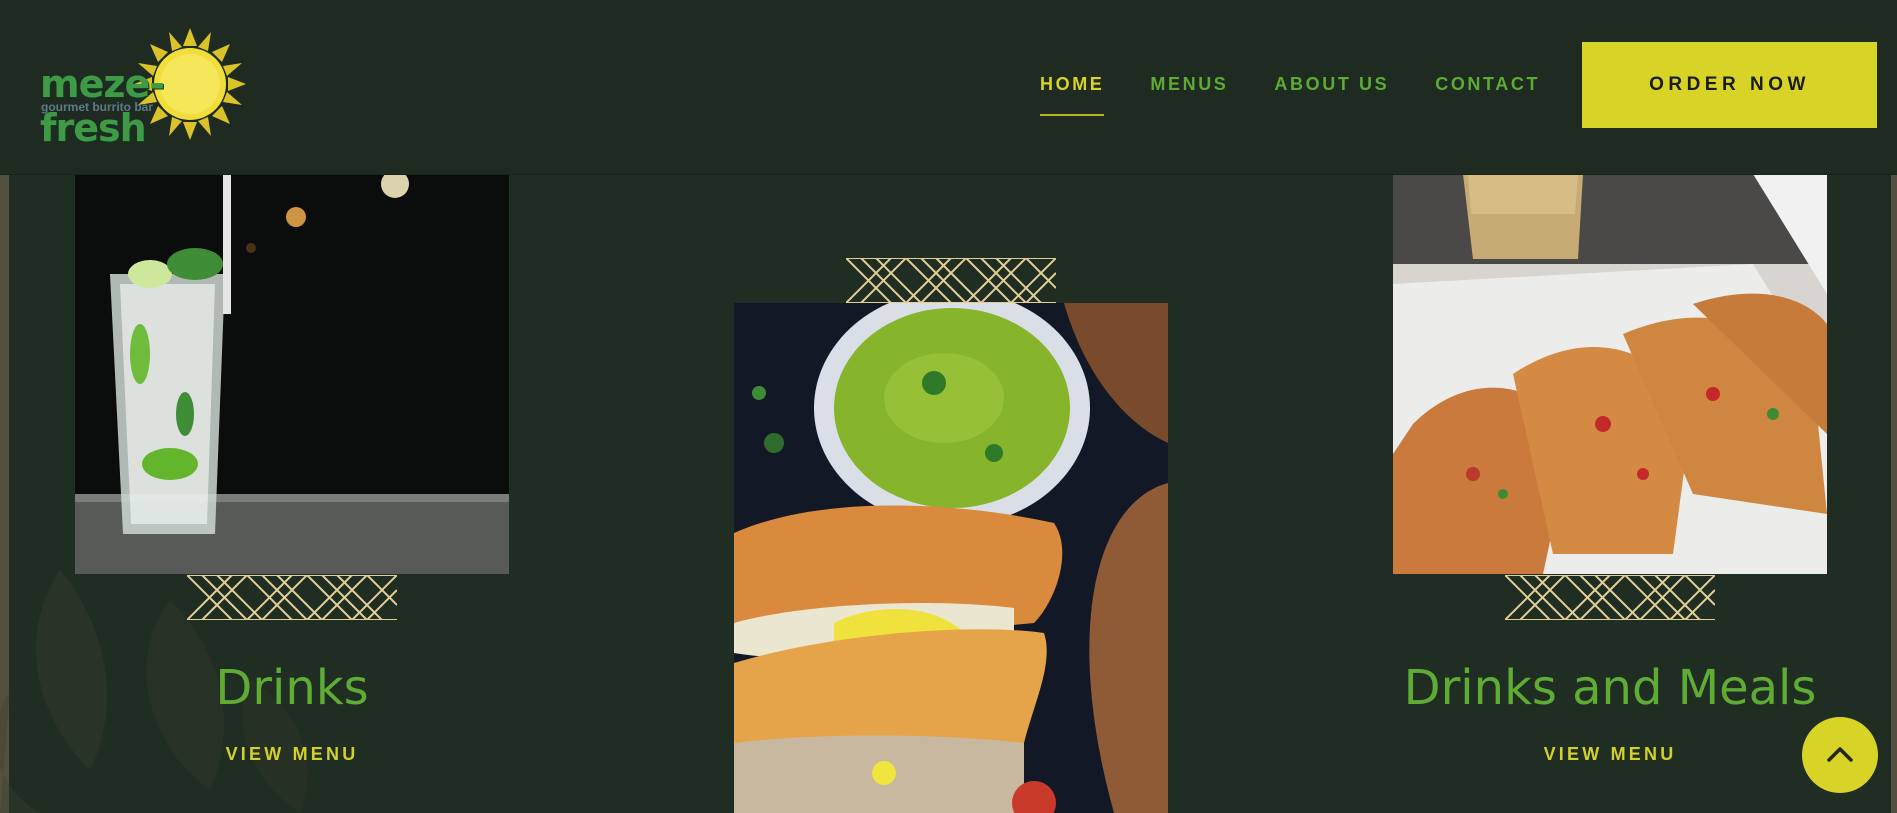  I want to click on brand-tagline: gourmet burrito bar, so click(97, 107).